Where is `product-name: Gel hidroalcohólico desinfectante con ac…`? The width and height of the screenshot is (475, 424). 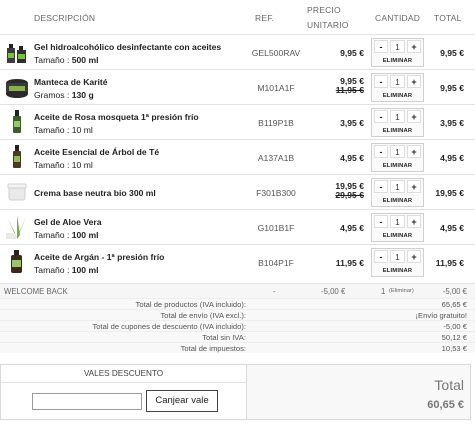
product-name: Gel hidroalcohólico desinfectante con ac… is located at coordinates (139, 47).